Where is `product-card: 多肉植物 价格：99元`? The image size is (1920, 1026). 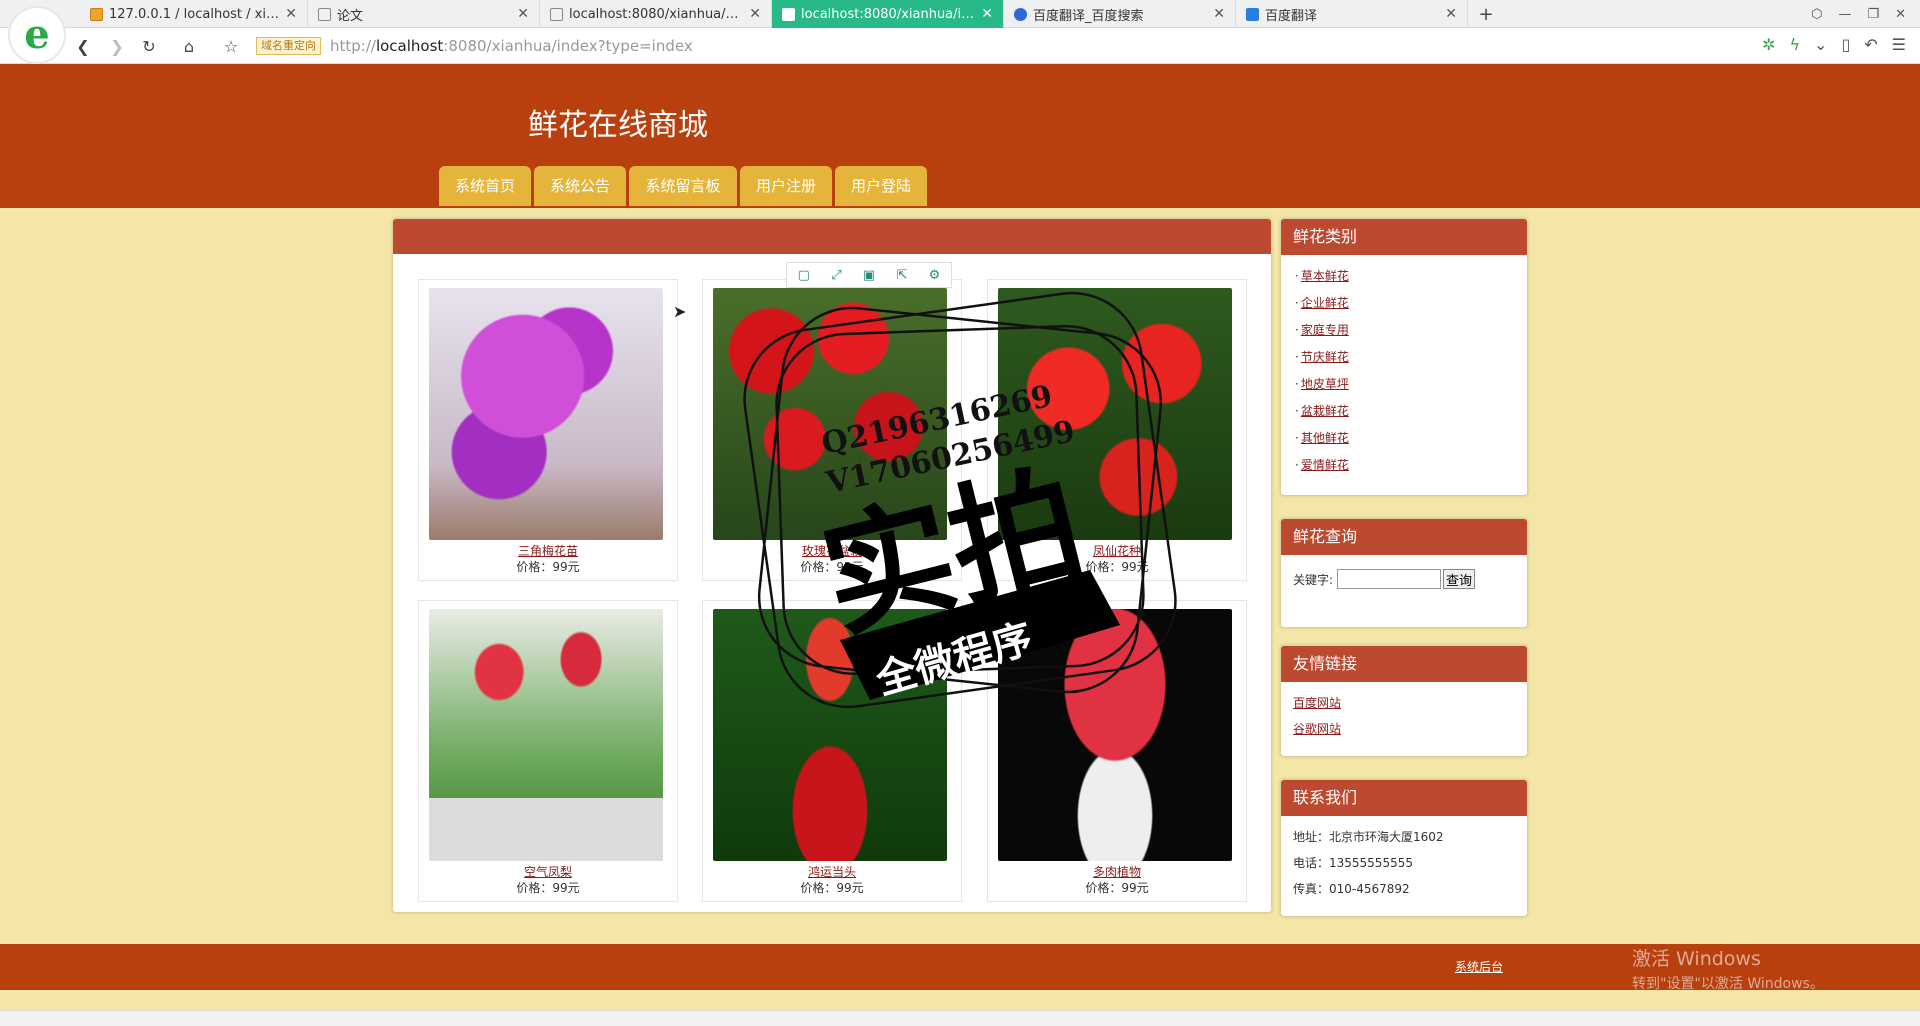 product-card: 多肉植物 价格：99元 is located at coordinates (1117, 751).